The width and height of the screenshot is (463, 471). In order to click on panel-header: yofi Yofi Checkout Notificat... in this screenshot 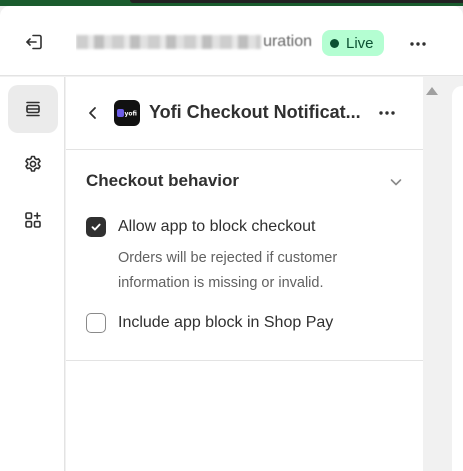, I will do `click(244, 113)`.